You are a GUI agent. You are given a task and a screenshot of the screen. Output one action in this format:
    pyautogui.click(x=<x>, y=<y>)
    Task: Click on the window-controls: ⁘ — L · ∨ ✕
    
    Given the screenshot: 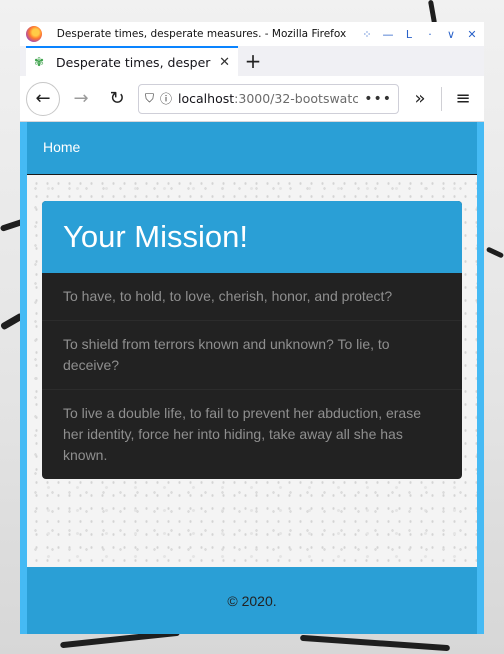 What is the action you would take?
    pyautogui.click(x=419, y=34)
    